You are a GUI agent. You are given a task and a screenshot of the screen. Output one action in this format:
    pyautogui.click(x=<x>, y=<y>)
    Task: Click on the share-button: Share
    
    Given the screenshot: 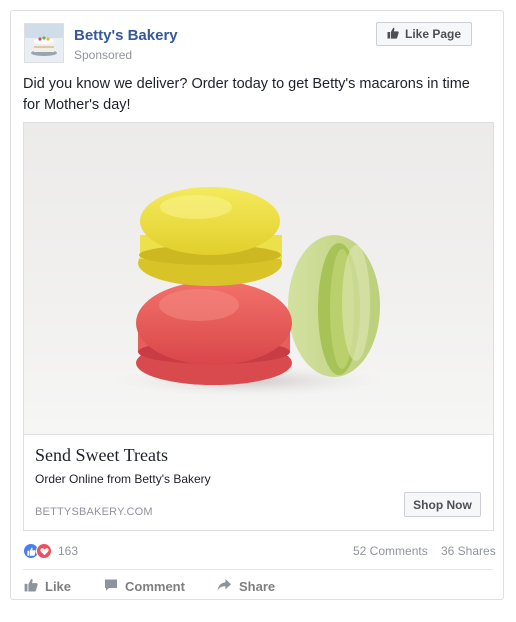 What is the action you would take?
    pyautogui.click(x=246, y=586)
    